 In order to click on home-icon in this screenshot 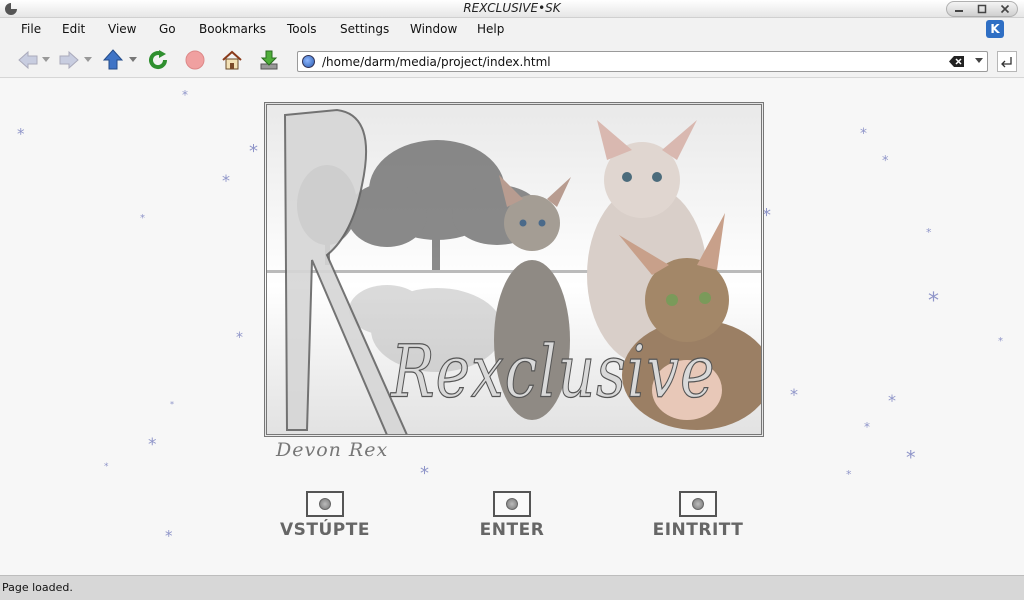, I will do `click(232, 60)`.